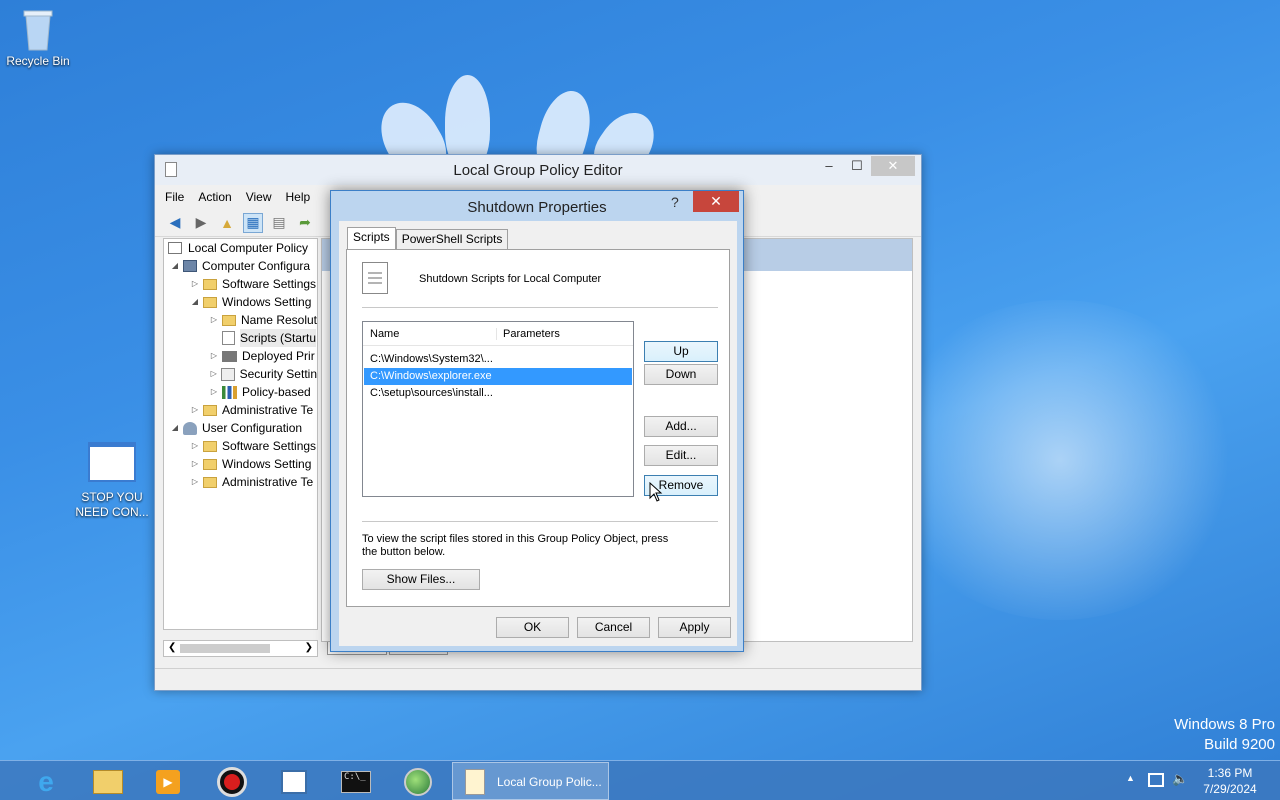  Describe the element at coordinates (1130, 778) in the screenshot. I see `show-hidden-icons-icon: ▲` at that location.